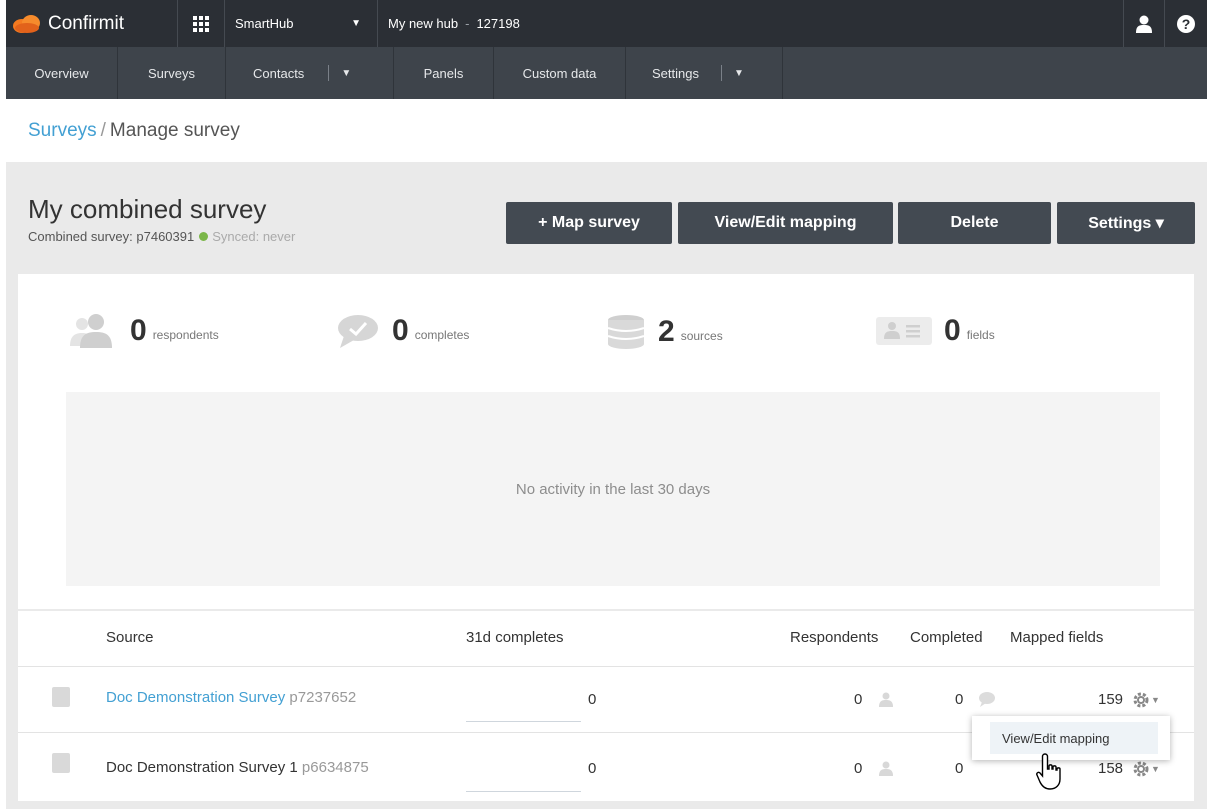 The image size is (1207, 809). What do you see at coordinates (185, 335) in the screenshot?
I see `respondents-label: respondents` at bounding box center [185, 335].